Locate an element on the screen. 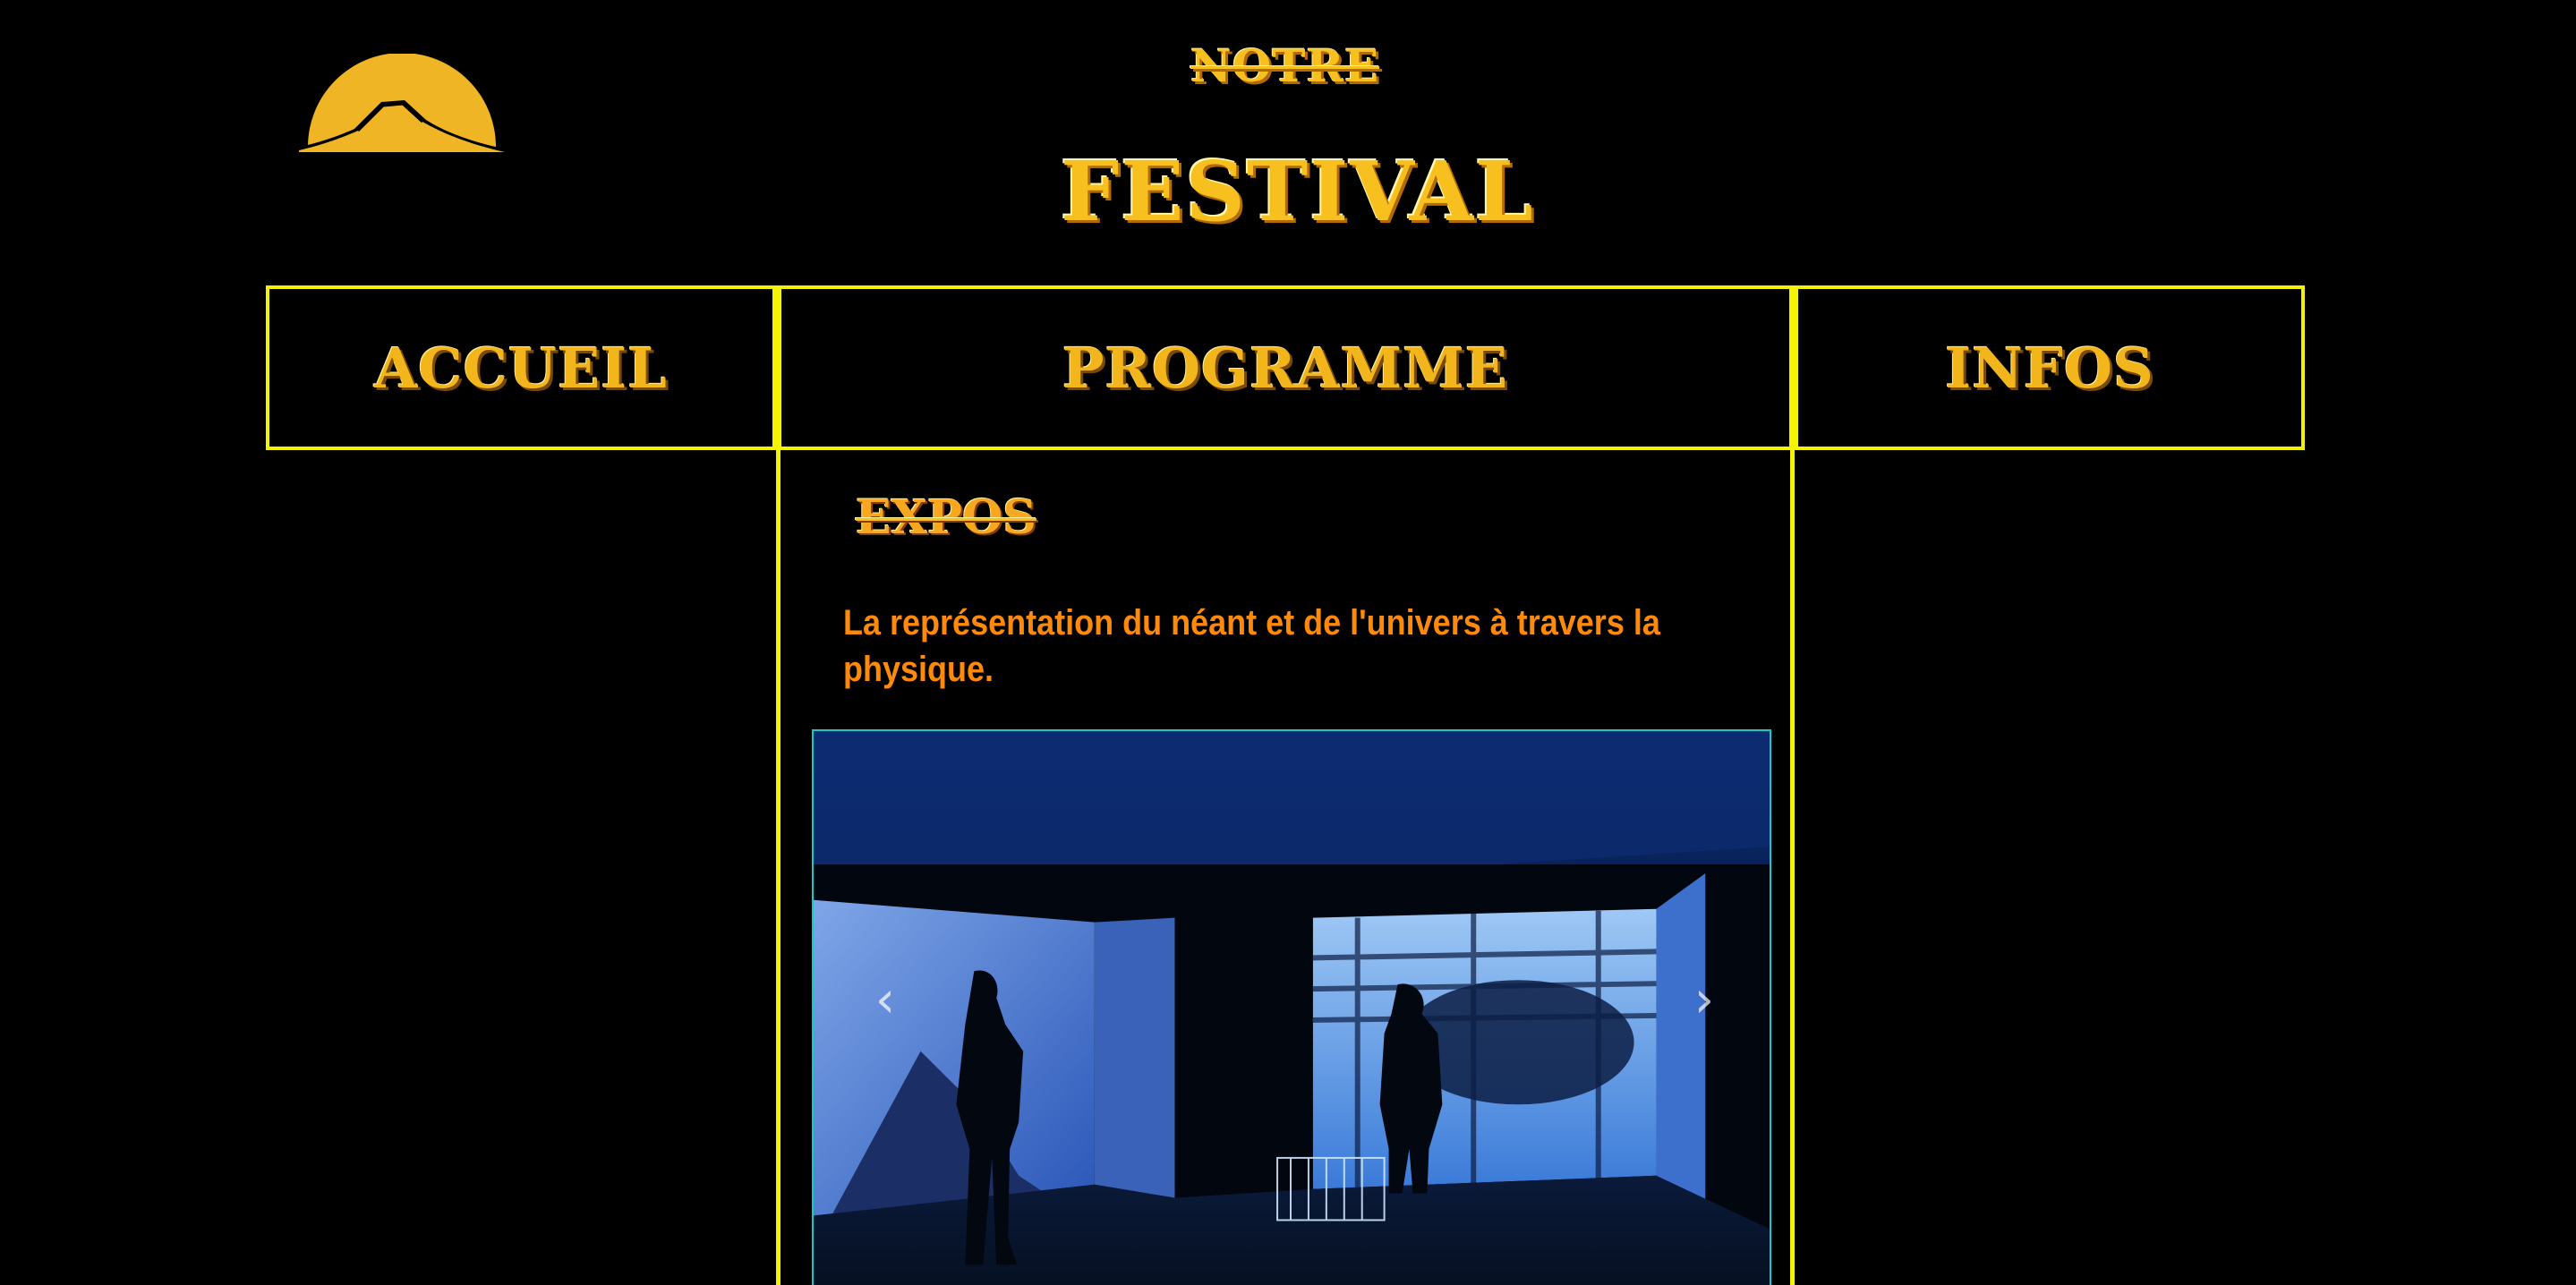 The height and width of the screenshot is (1285, 2576). main-nav: ACCUEIL PROGRAMME INFOS is located at coordinates (1285, 367).